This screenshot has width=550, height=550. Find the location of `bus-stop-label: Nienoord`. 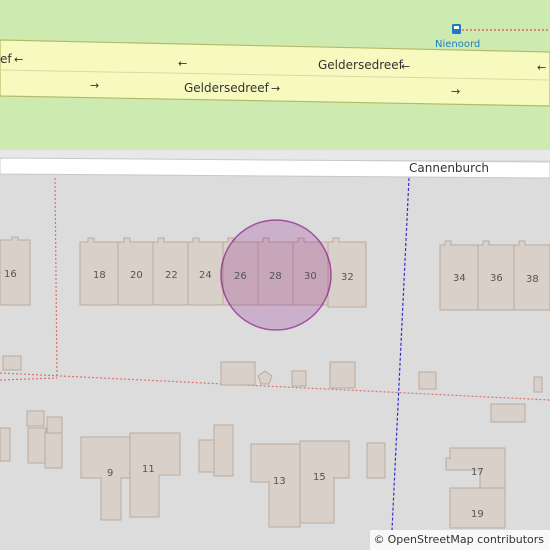

bus-stop-label: Nienoord is located at coordinates (457, 44).